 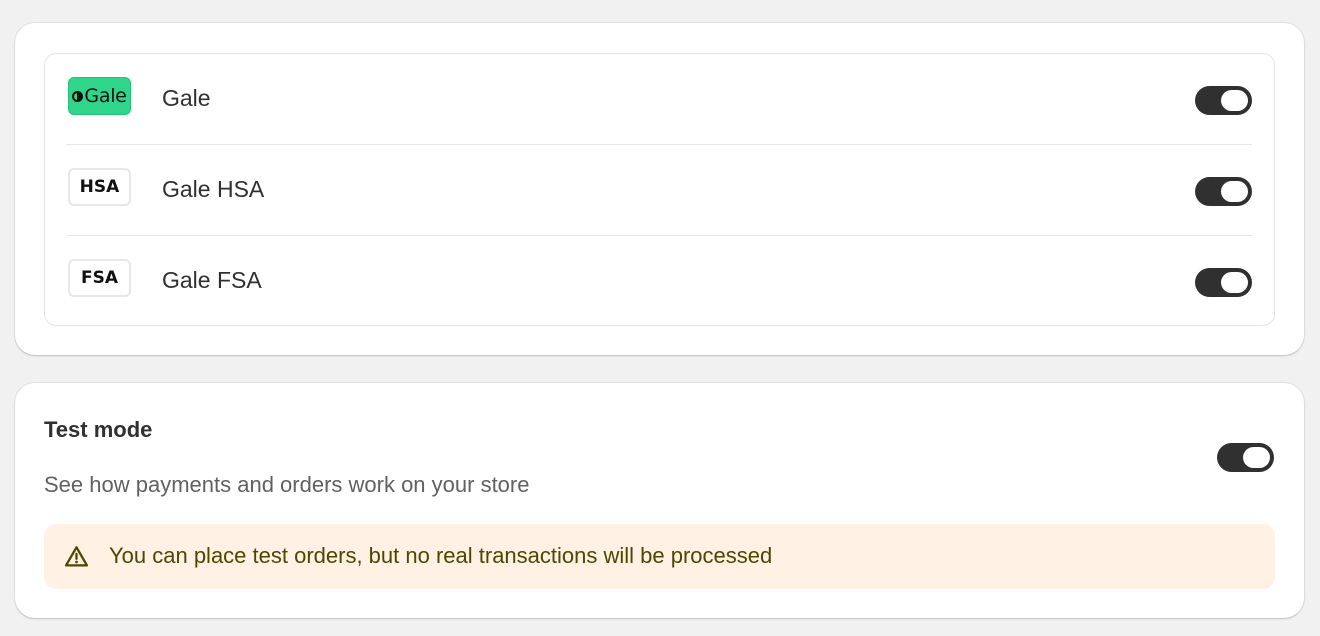 I want to click on payment-method-name: Gale FSA, so click(x=212, y=280).